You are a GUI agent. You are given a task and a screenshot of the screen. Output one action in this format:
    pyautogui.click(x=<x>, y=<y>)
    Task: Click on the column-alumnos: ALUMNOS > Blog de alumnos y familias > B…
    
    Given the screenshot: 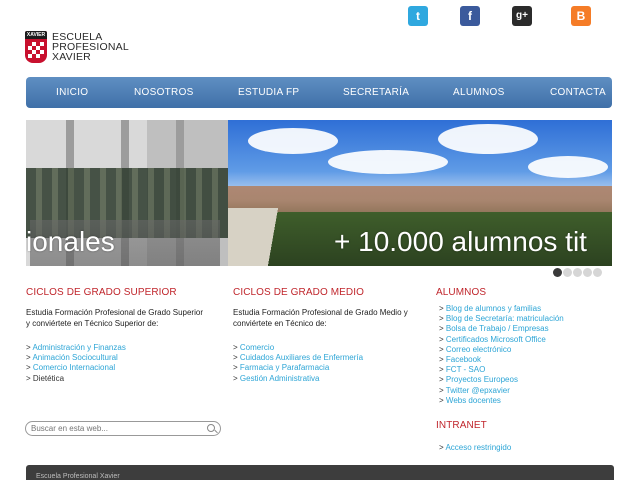 What is the action you would take?
    pyautogui.click(x=526, y=346)
    